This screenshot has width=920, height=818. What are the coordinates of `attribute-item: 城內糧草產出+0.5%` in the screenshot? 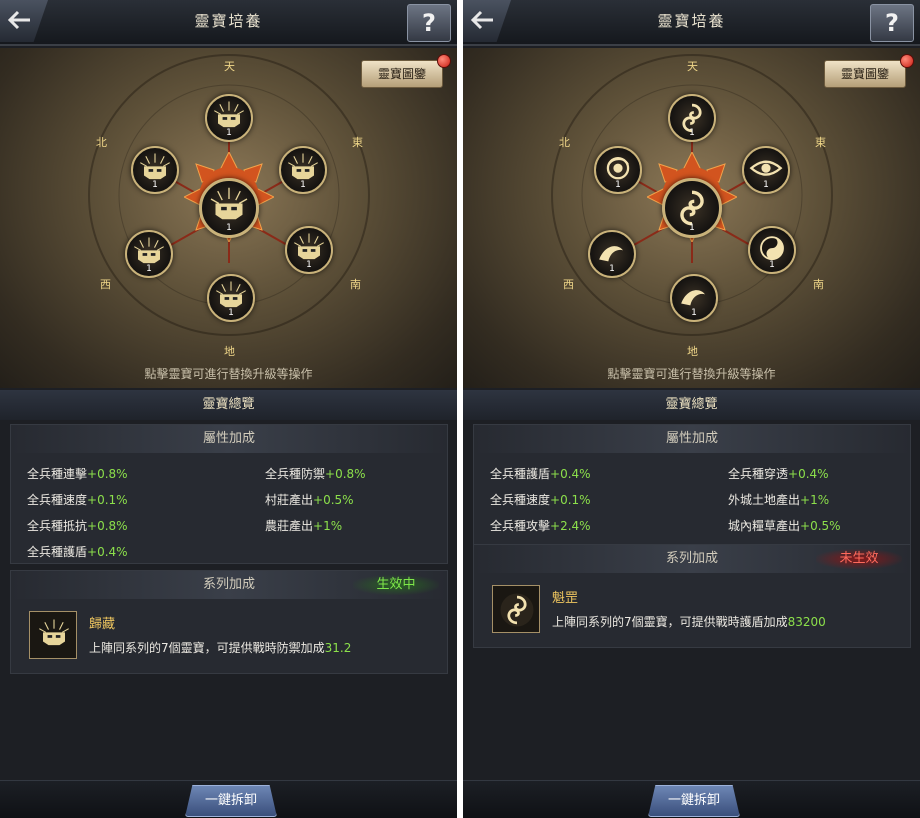 It's located at (784, 526).